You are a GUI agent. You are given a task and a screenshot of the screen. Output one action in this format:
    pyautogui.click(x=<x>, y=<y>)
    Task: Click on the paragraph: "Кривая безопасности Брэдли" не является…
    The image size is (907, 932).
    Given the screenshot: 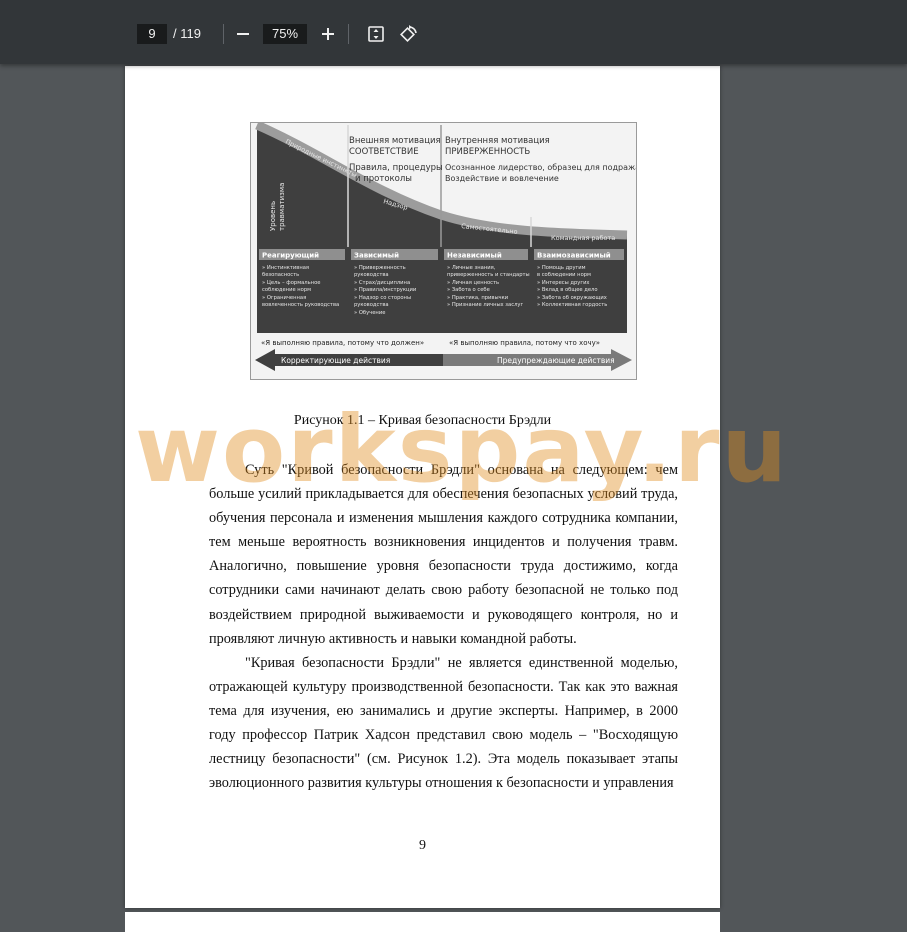 What is the action you would take?
    pyautogui.click(x=443, y=723)
    